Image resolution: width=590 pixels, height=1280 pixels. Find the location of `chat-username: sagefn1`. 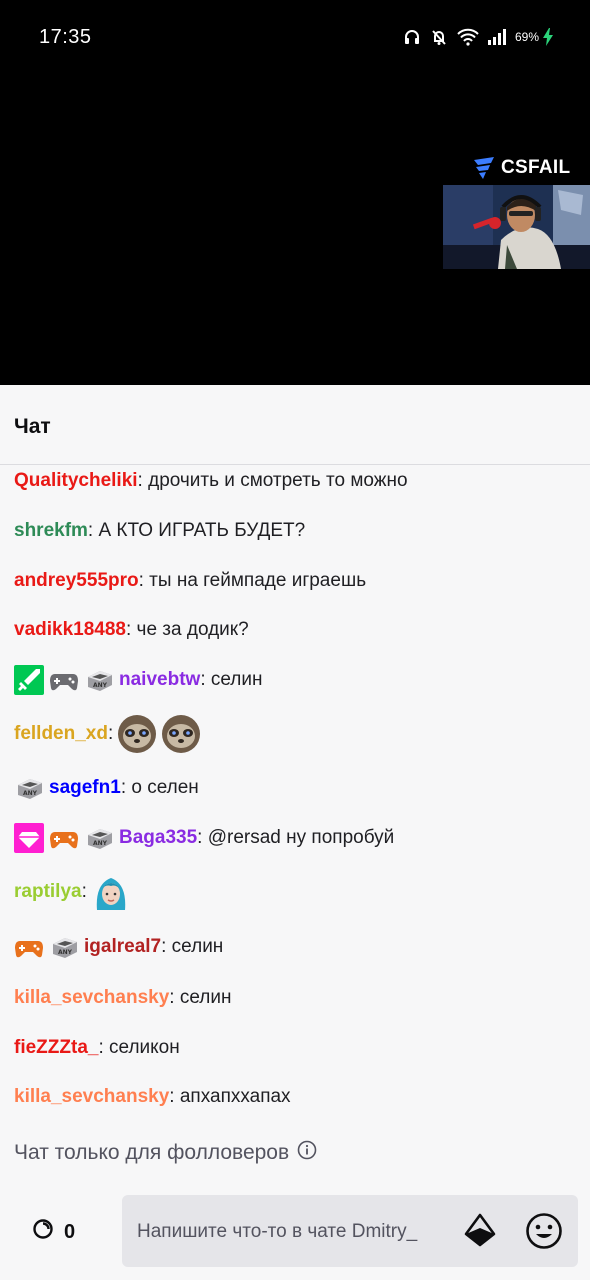

chat-username: sagefn1 is located at coordinates (85, 788).